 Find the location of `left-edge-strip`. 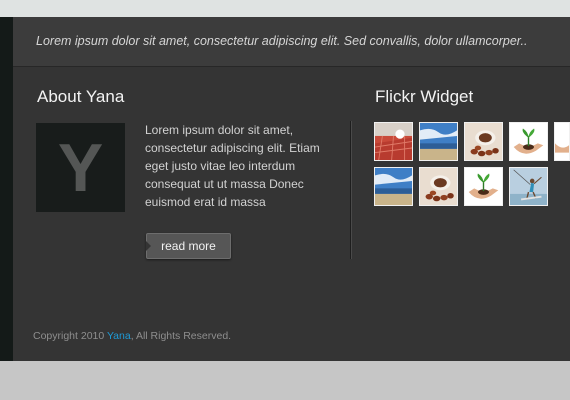

left-edge-strip is located at coordinates (6, 189).